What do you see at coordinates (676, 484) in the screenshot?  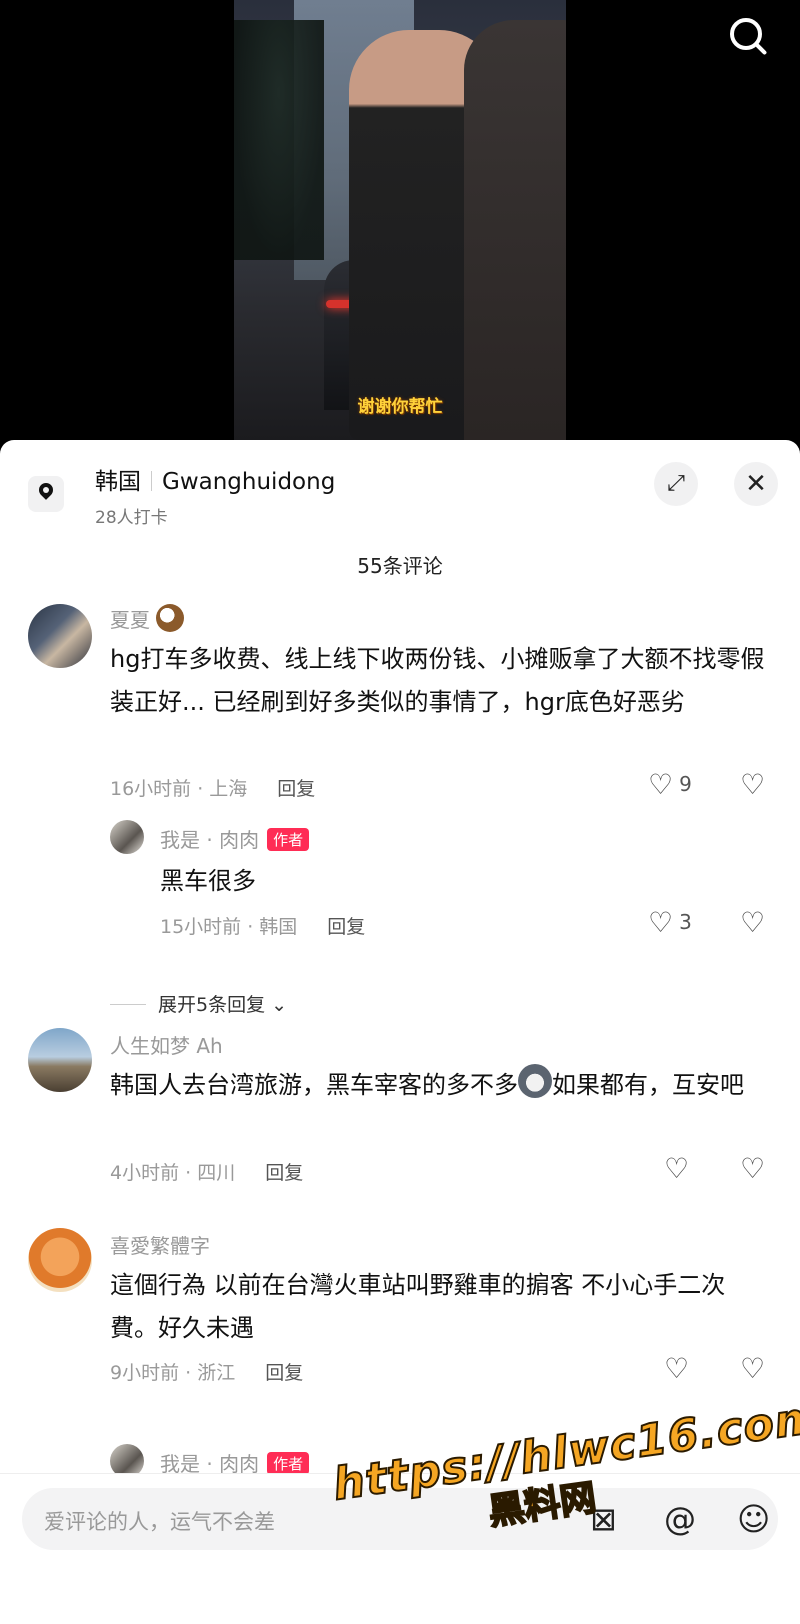 I see `expand-icon: ⤢` at bounding box center [676, 484].